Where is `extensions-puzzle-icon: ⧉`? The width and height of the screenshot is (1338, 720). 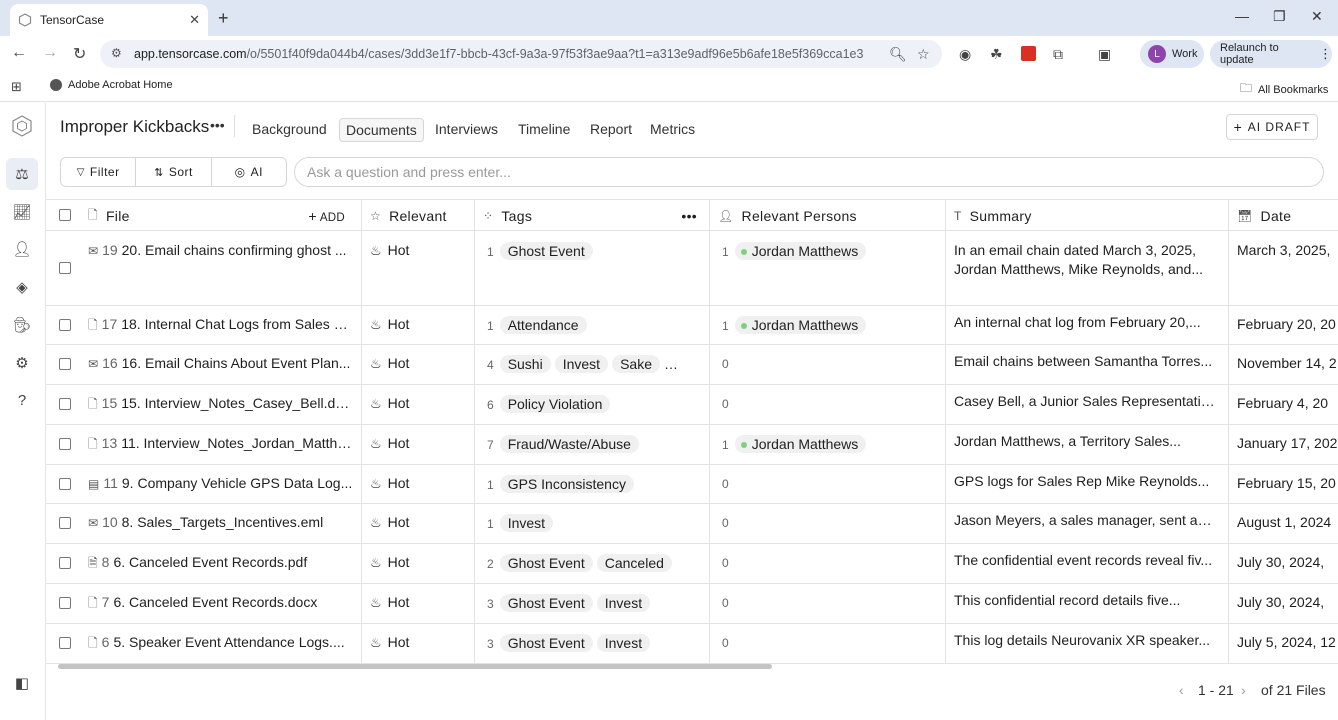 extensions-puzzle-icon: ⧉ is located at coordinates (1058, 54).